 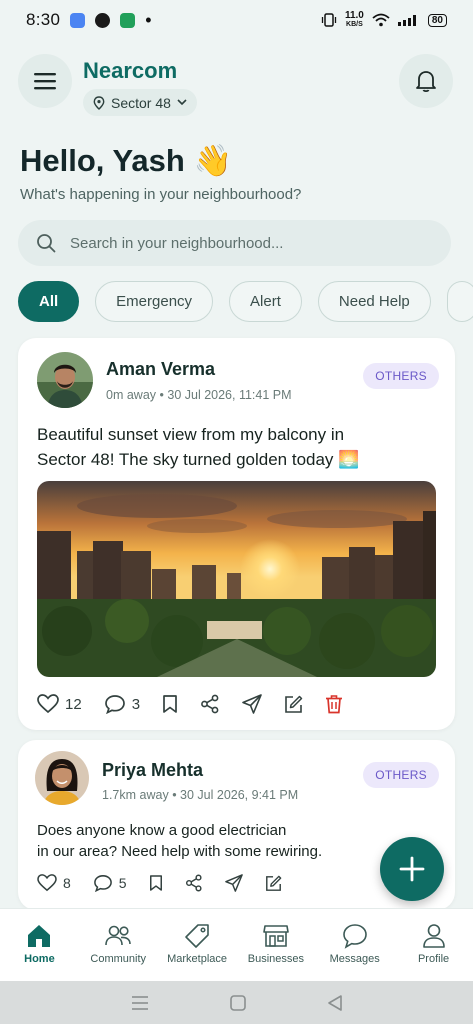 What do you see at coordinates (136, 704) in the screenshot?
I see `comment-count: 3` at bounding box center [136, 704].